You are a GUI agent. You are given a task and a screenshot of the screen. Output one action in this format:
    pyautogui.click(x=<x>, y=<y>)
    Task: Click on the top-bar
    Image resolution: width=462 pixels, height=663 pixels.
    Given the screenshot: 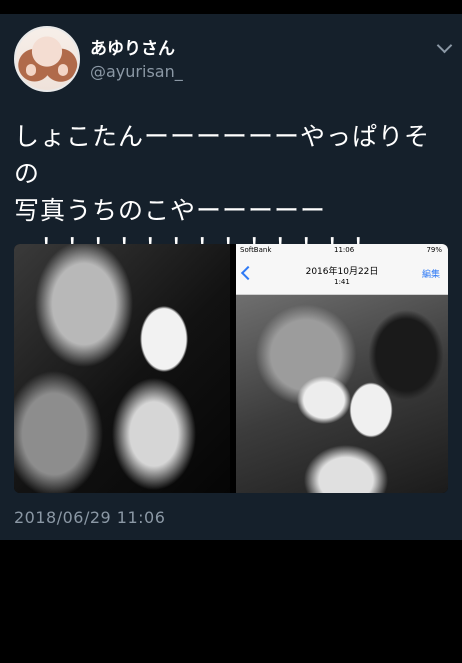 What is the action you would take?
    pyautogui.click(x=231, y=7)
    